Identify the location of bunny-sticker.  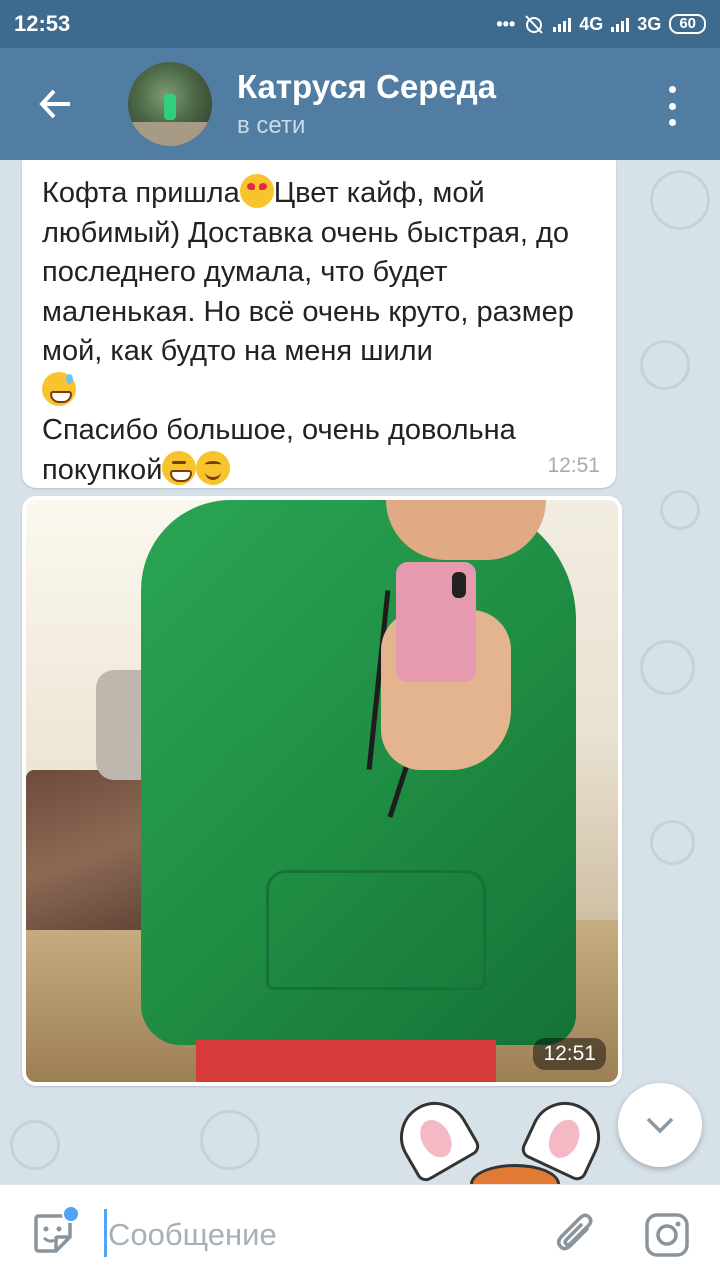
(508, 1136).